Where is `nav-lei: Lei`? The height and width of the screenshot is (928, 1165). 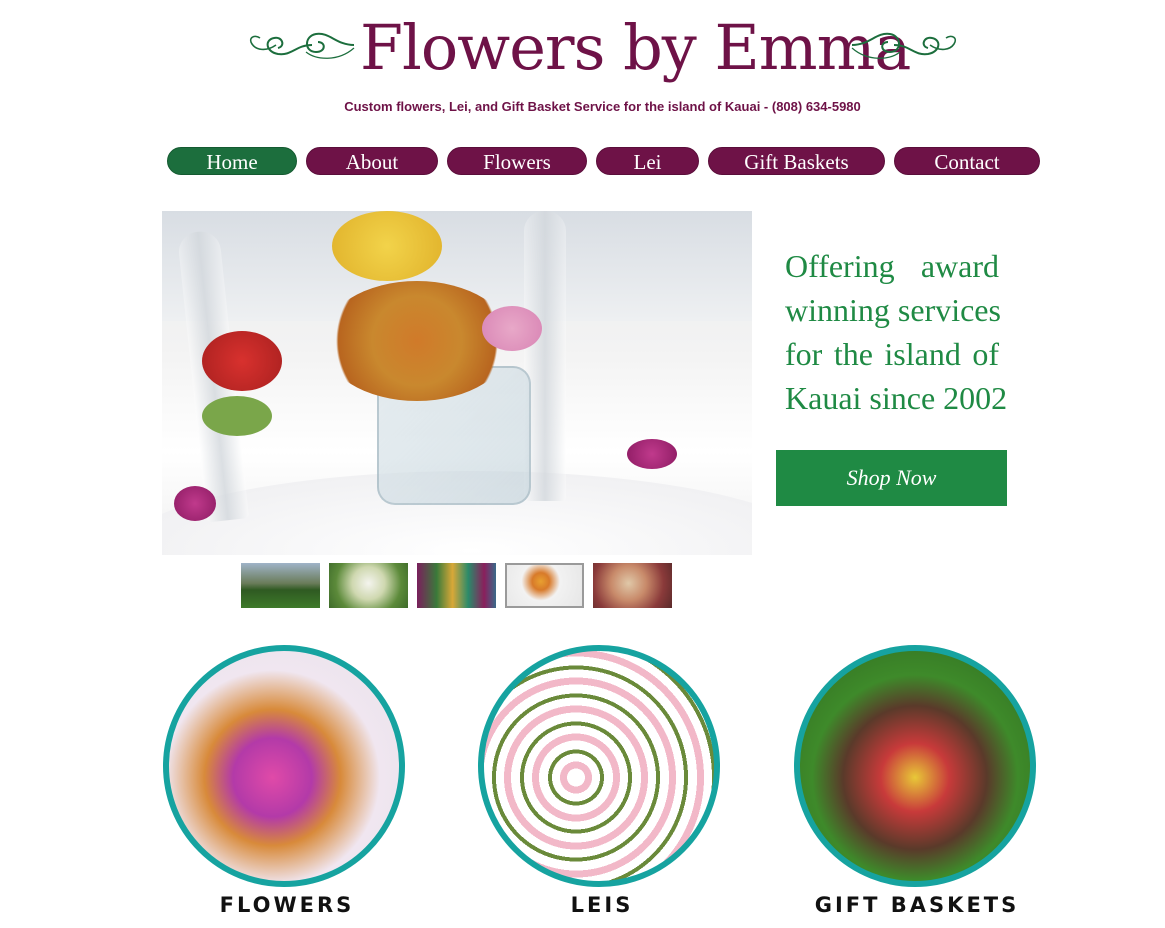 nav-lei: Lei is located at coordinates (647, 161).